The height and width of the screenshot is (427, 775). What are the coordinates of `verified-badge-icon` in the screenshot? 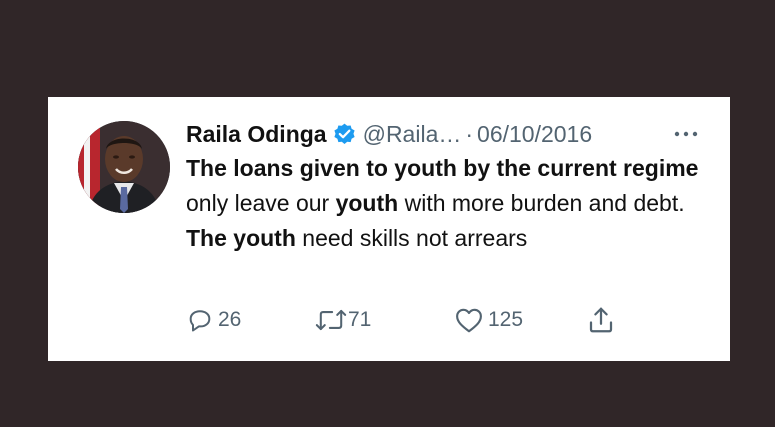 It's located at (344, 134).